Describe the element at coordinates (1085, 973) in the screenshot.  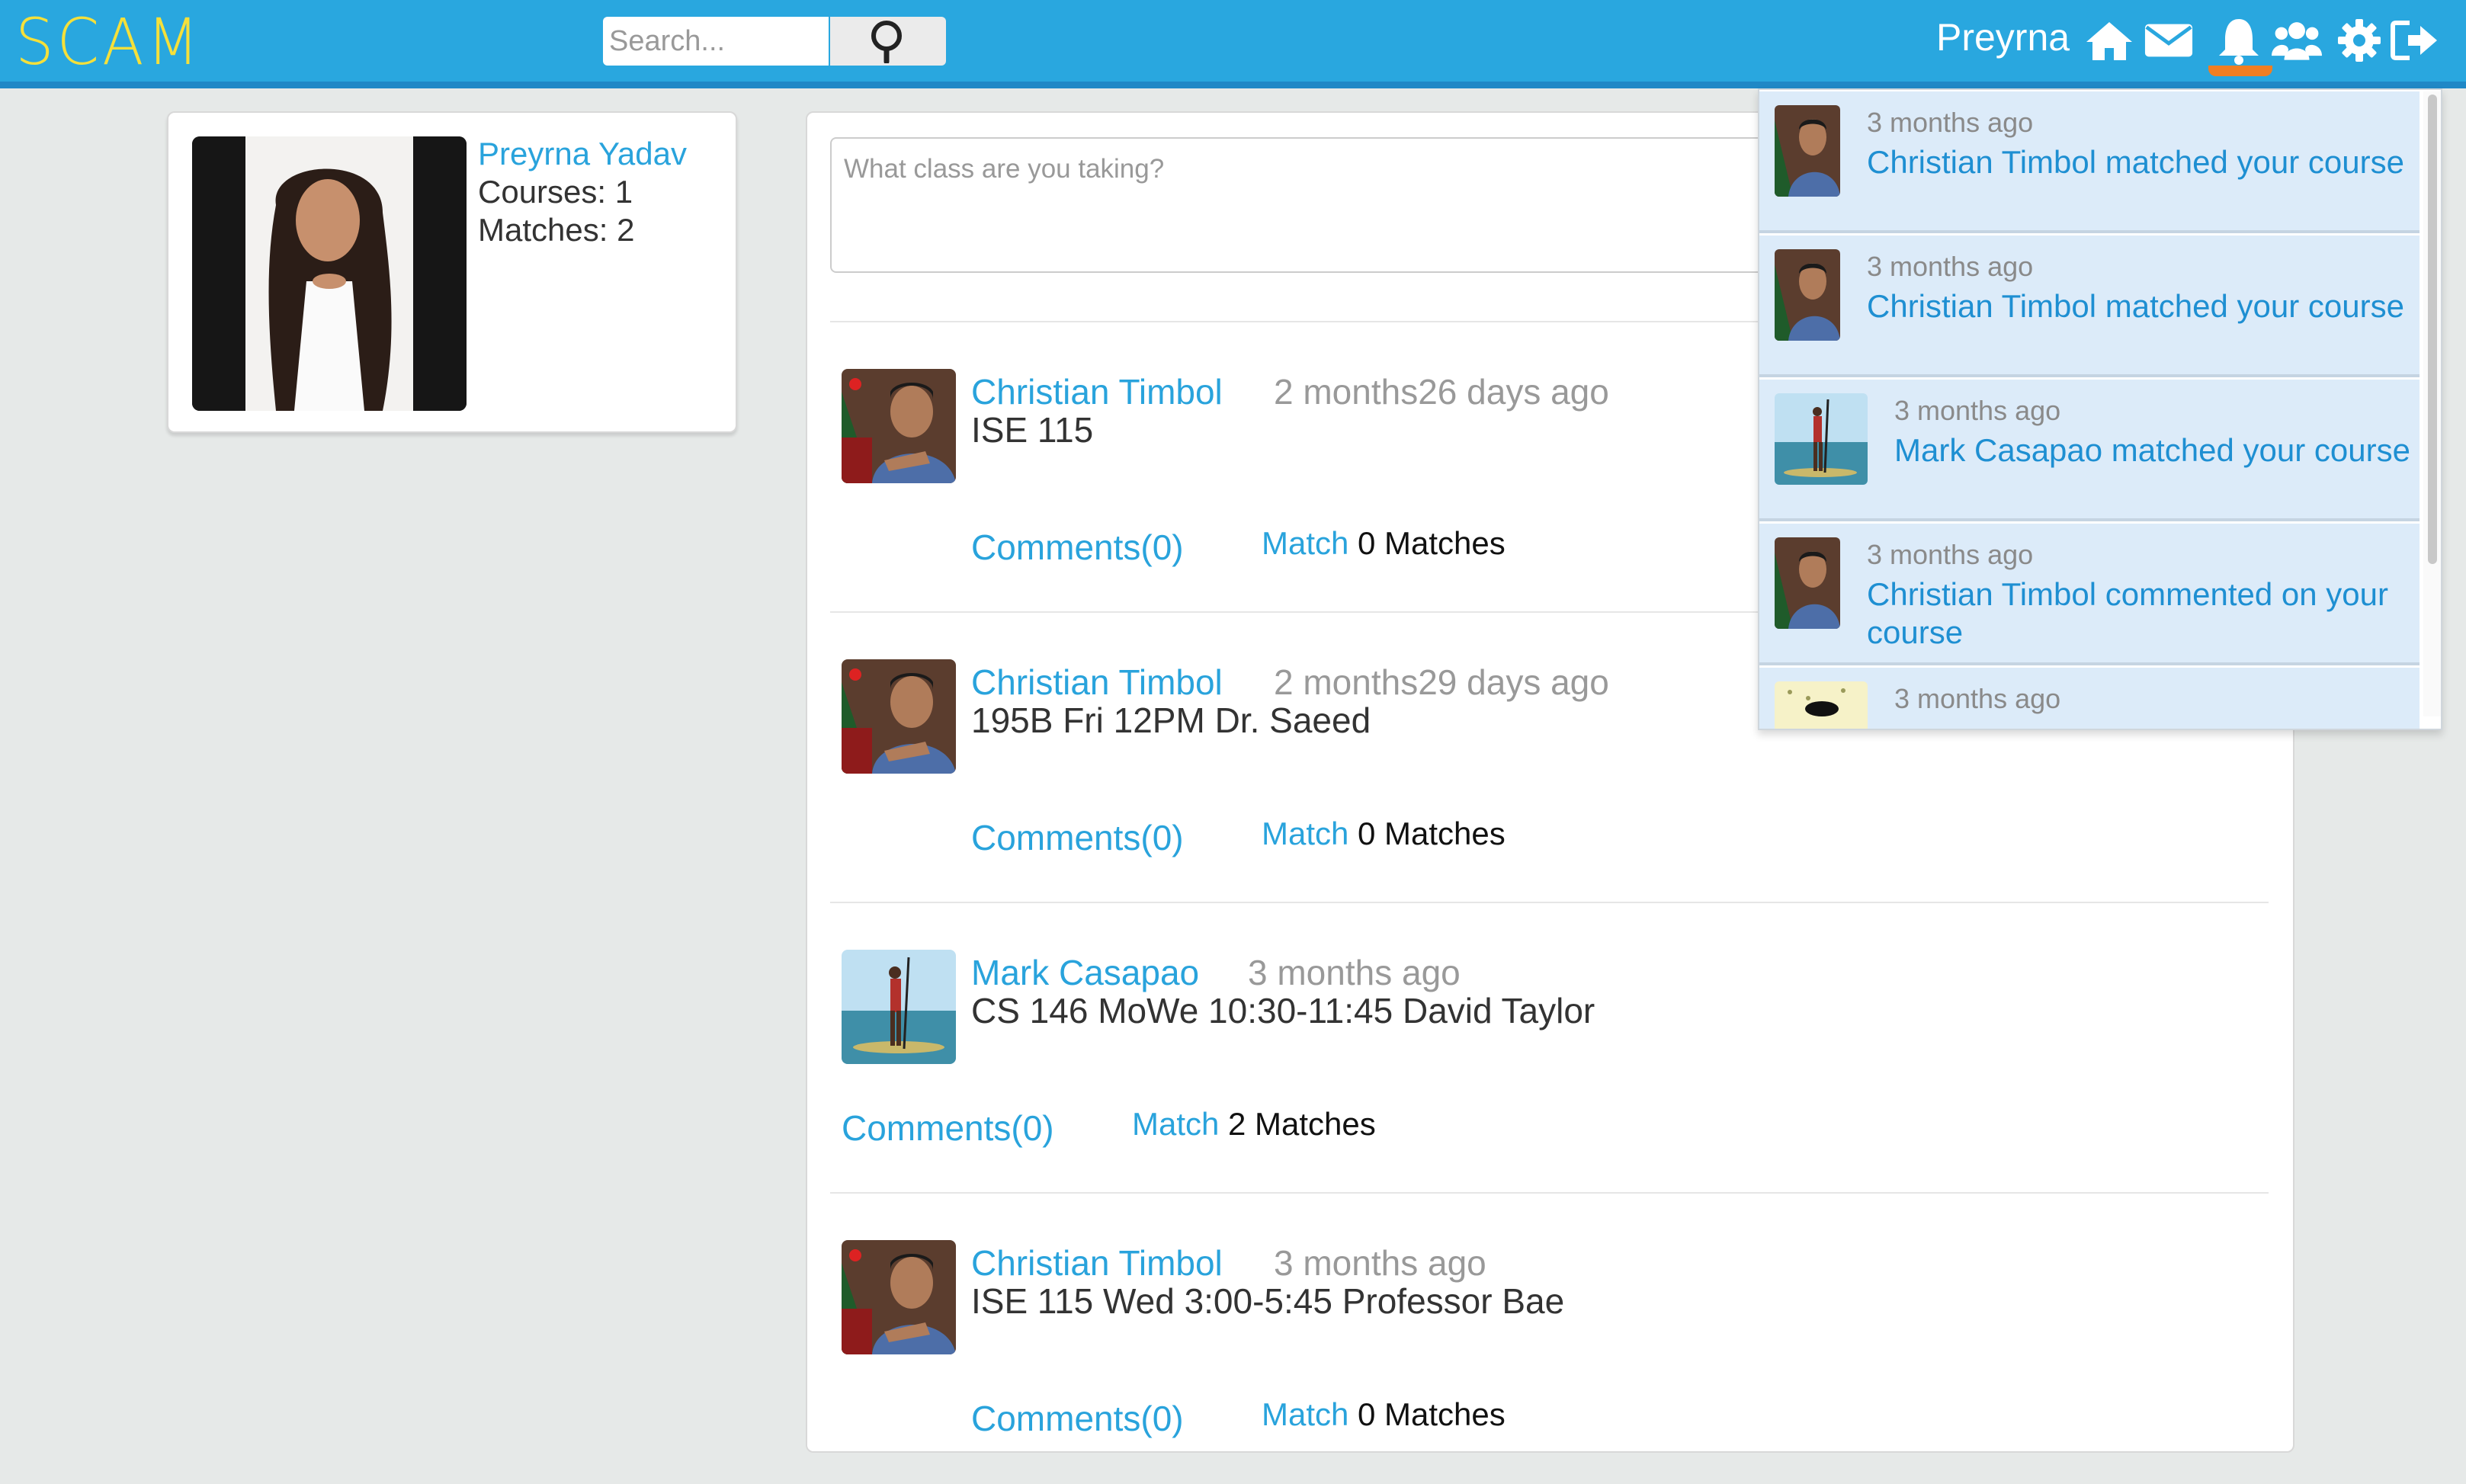
I see `post-author: Mark Casapao` at that location.